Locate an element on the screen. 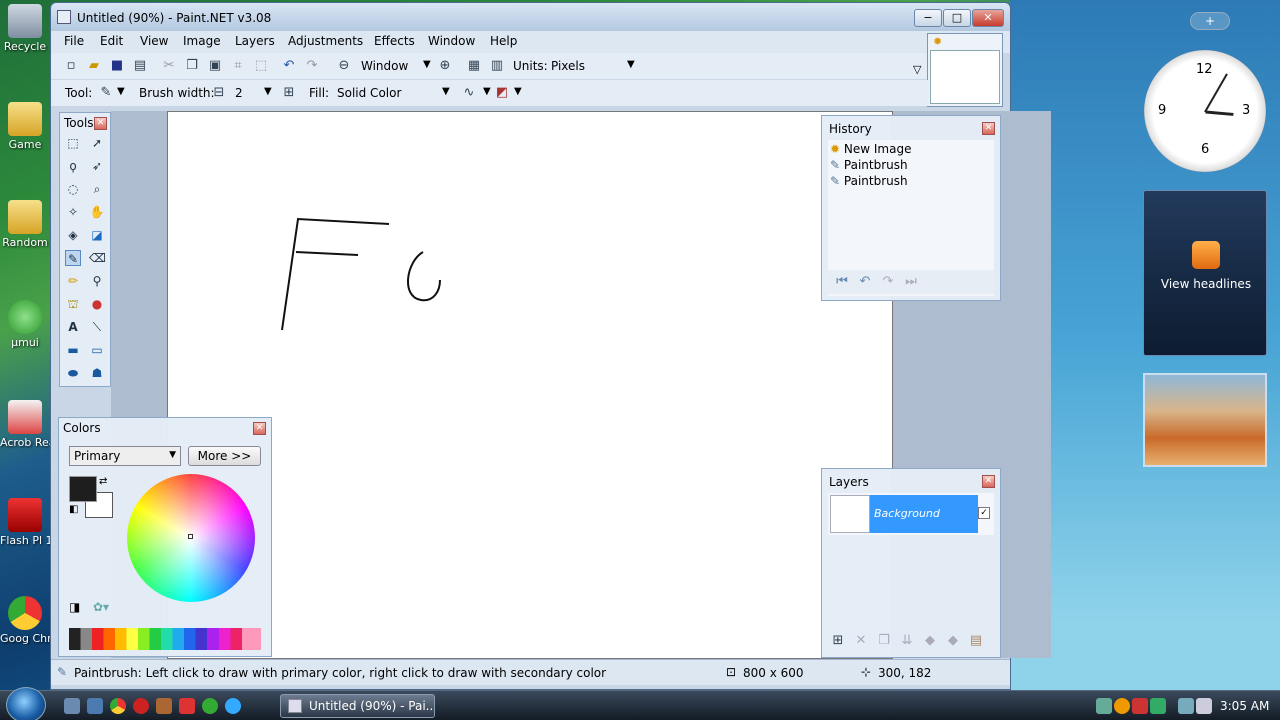 The width and height of the screenshot is (1280, 720). print-icon: ▤ is located at coordinates (140, 66).